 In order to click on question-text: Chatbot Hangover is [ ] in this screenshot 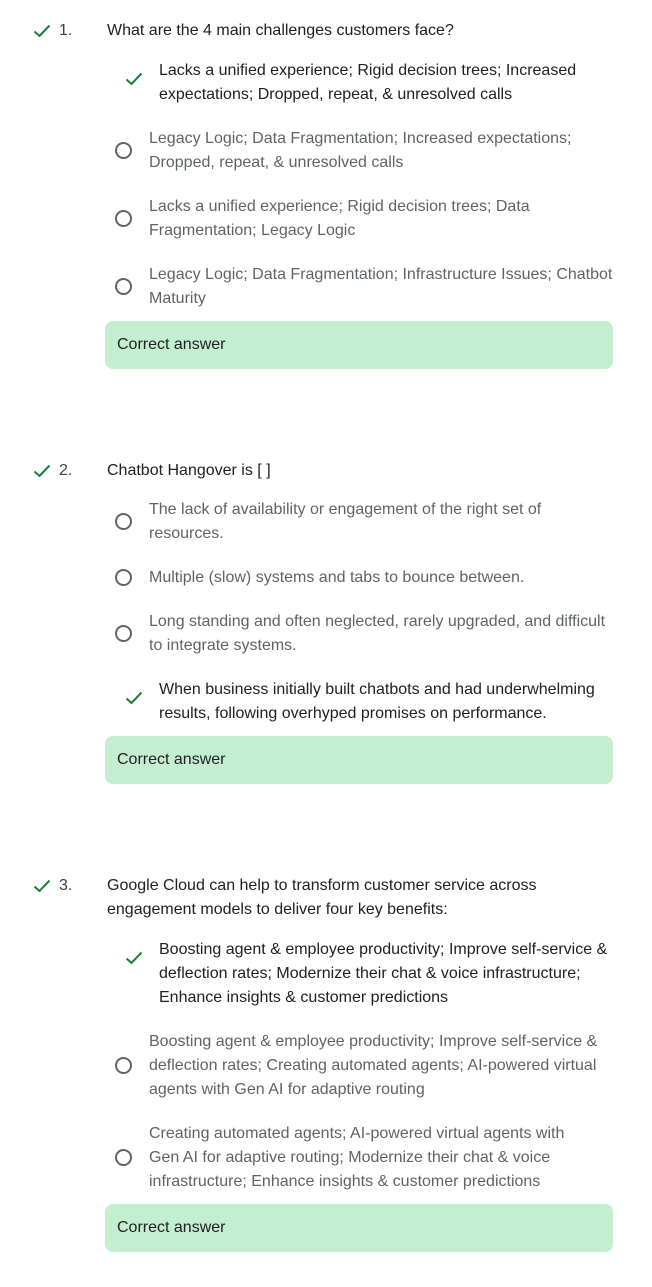, I will do `click(189, 470)`.